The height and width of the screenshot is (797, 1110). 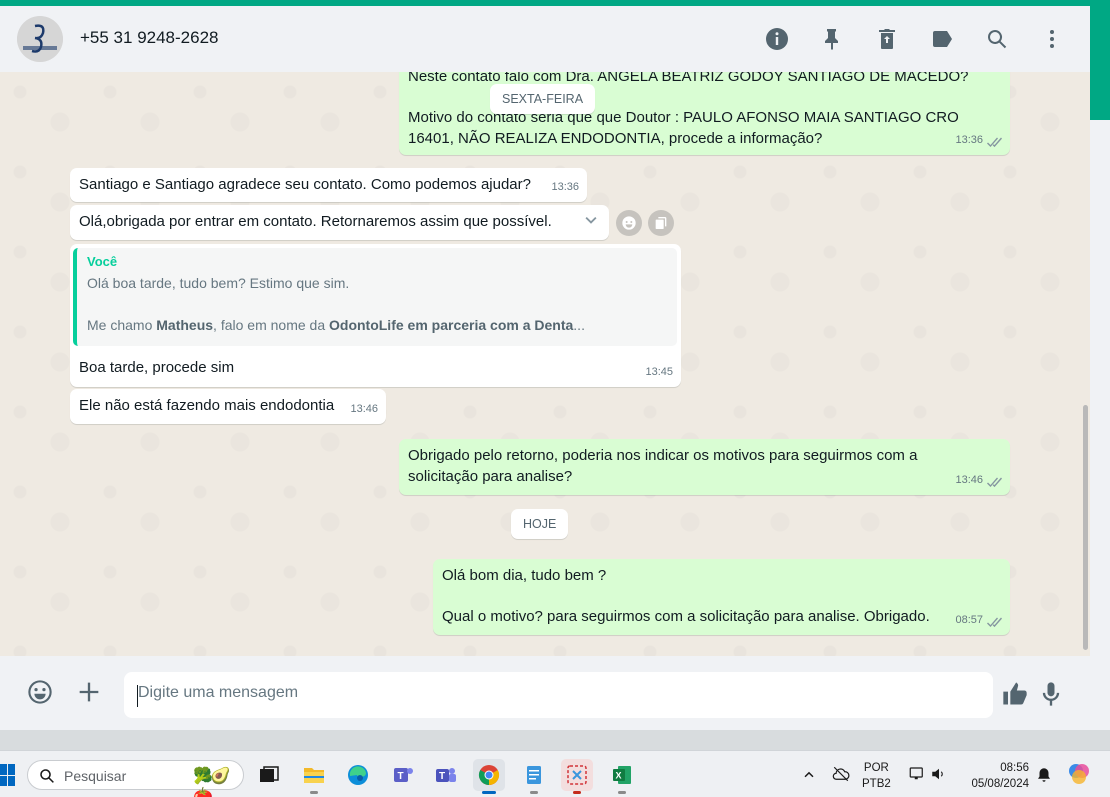 I want to click on label-icon, so click(x=942, y=39).